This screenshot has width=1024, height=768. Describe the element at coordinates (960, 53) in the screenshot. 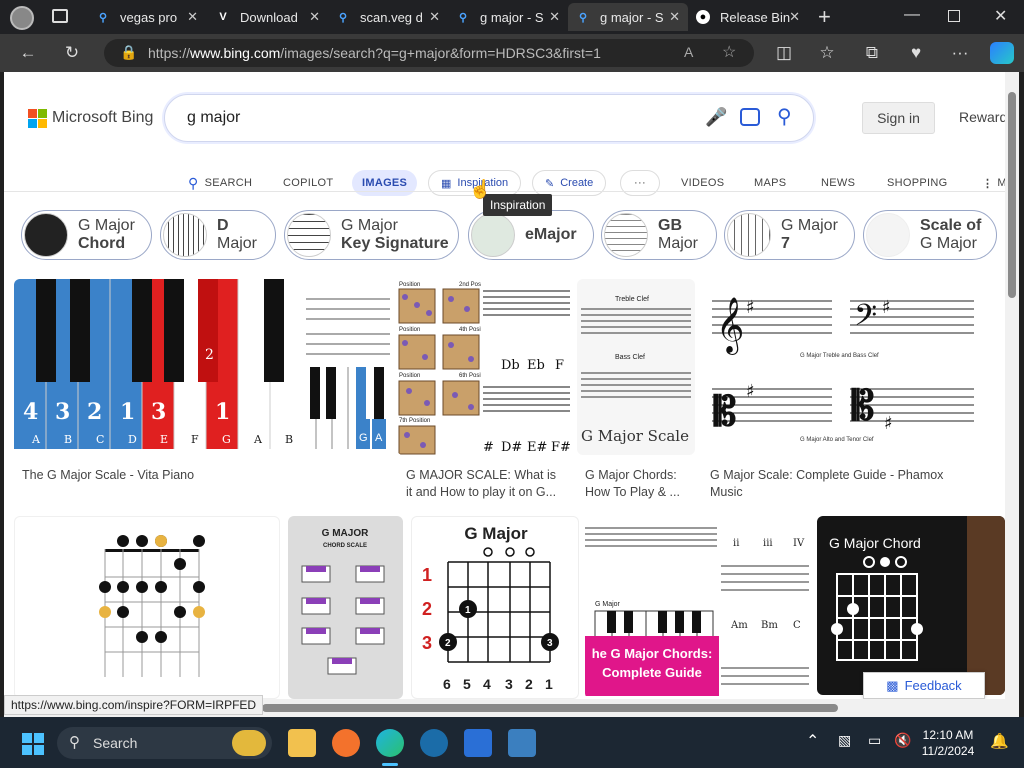

I see `more-menu-icon: ···` at that location.